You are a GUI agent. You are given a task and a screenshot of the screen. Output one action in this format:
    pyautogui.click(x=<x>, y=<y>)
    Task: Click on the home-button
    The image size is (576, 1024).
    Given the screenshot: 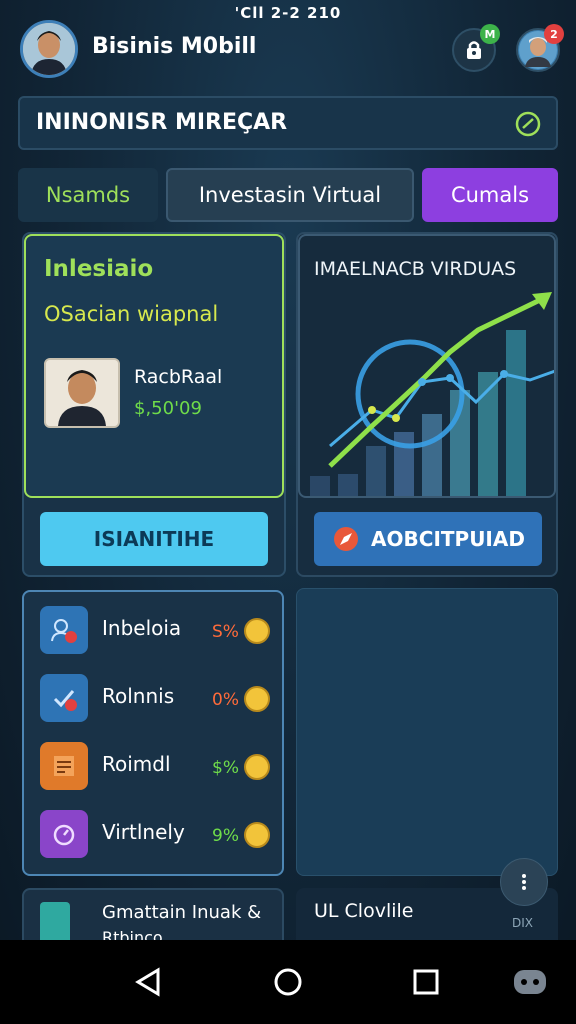 What is the action you would take?
    pyautogui.click(x=288, y=982)
    